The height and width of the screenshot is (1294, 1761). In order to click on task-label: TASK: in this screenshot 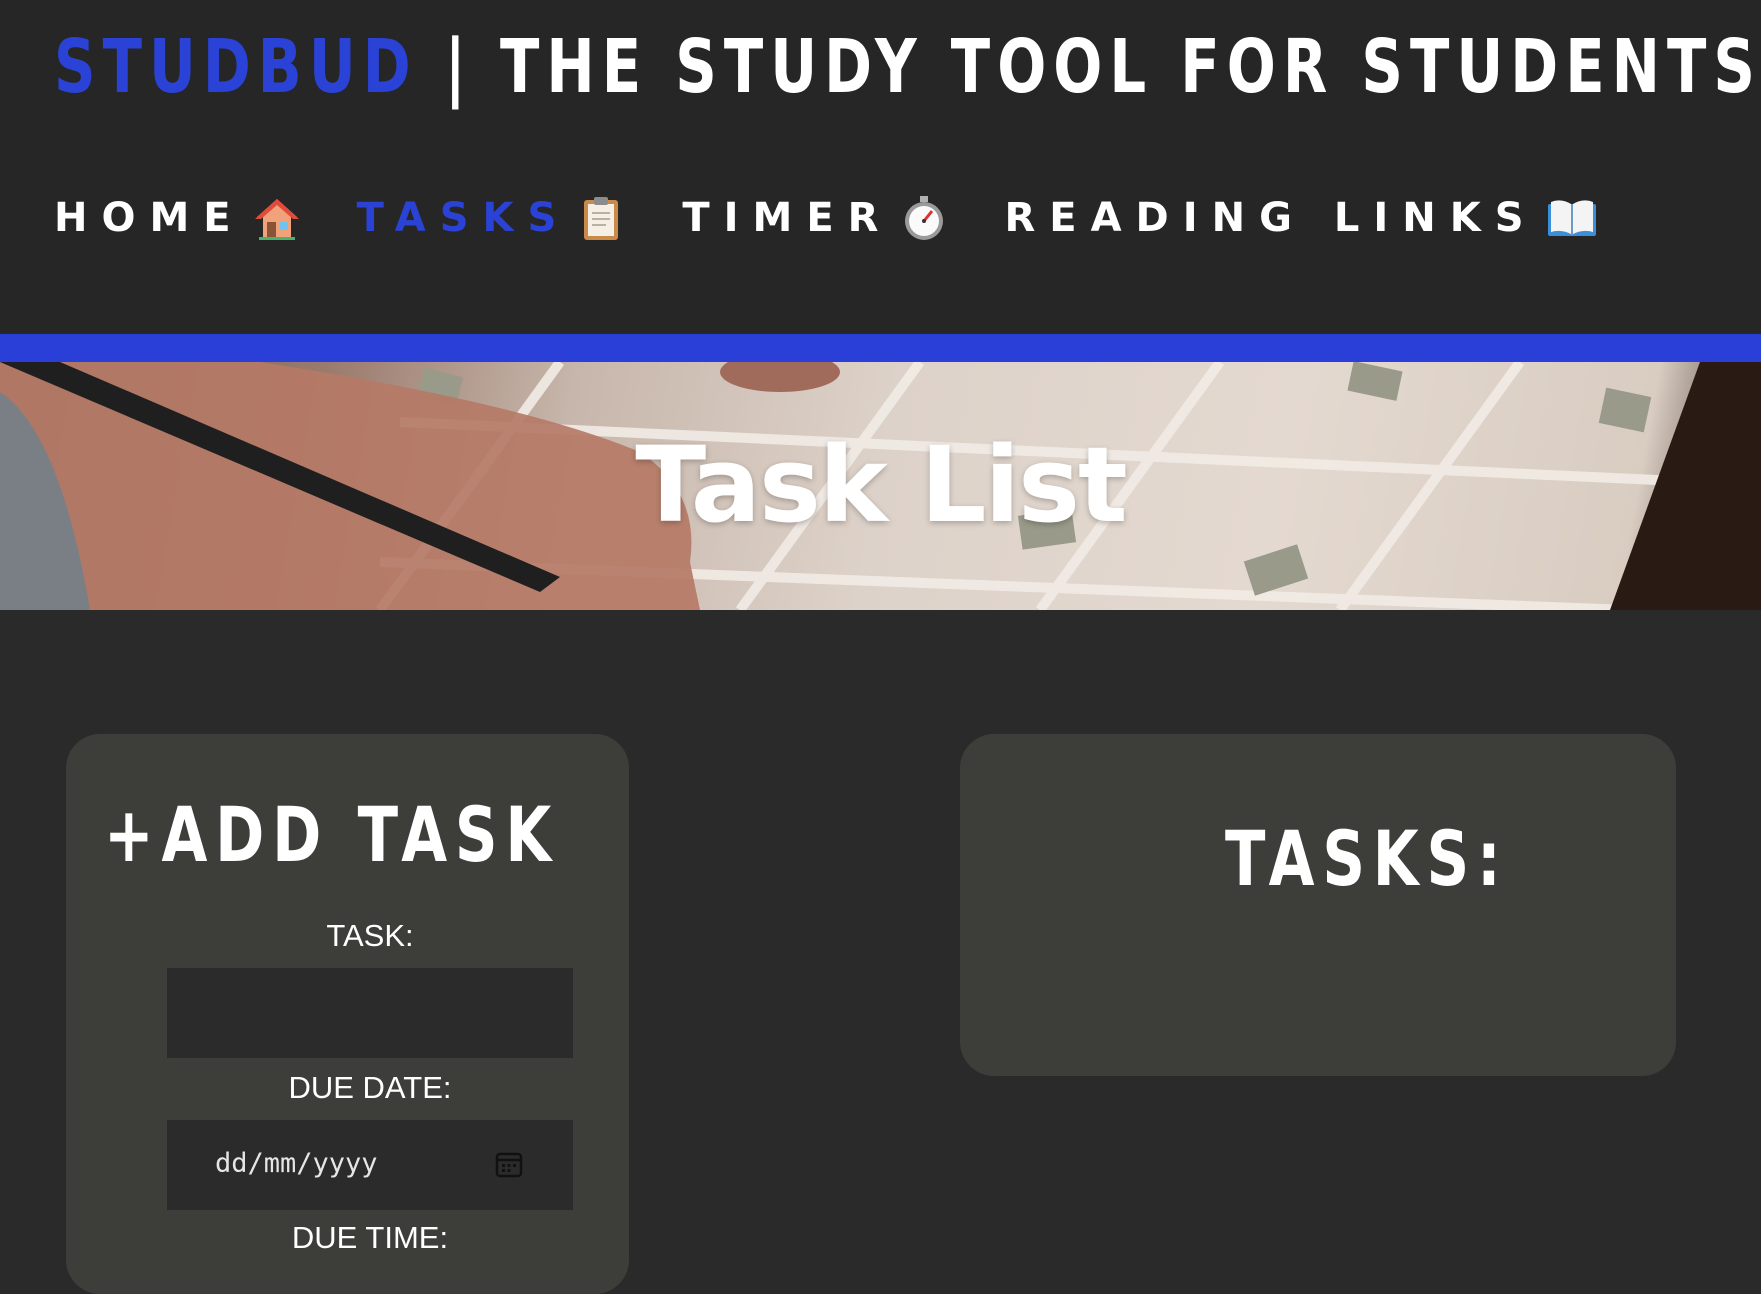, I will do `click(370, 935)`.